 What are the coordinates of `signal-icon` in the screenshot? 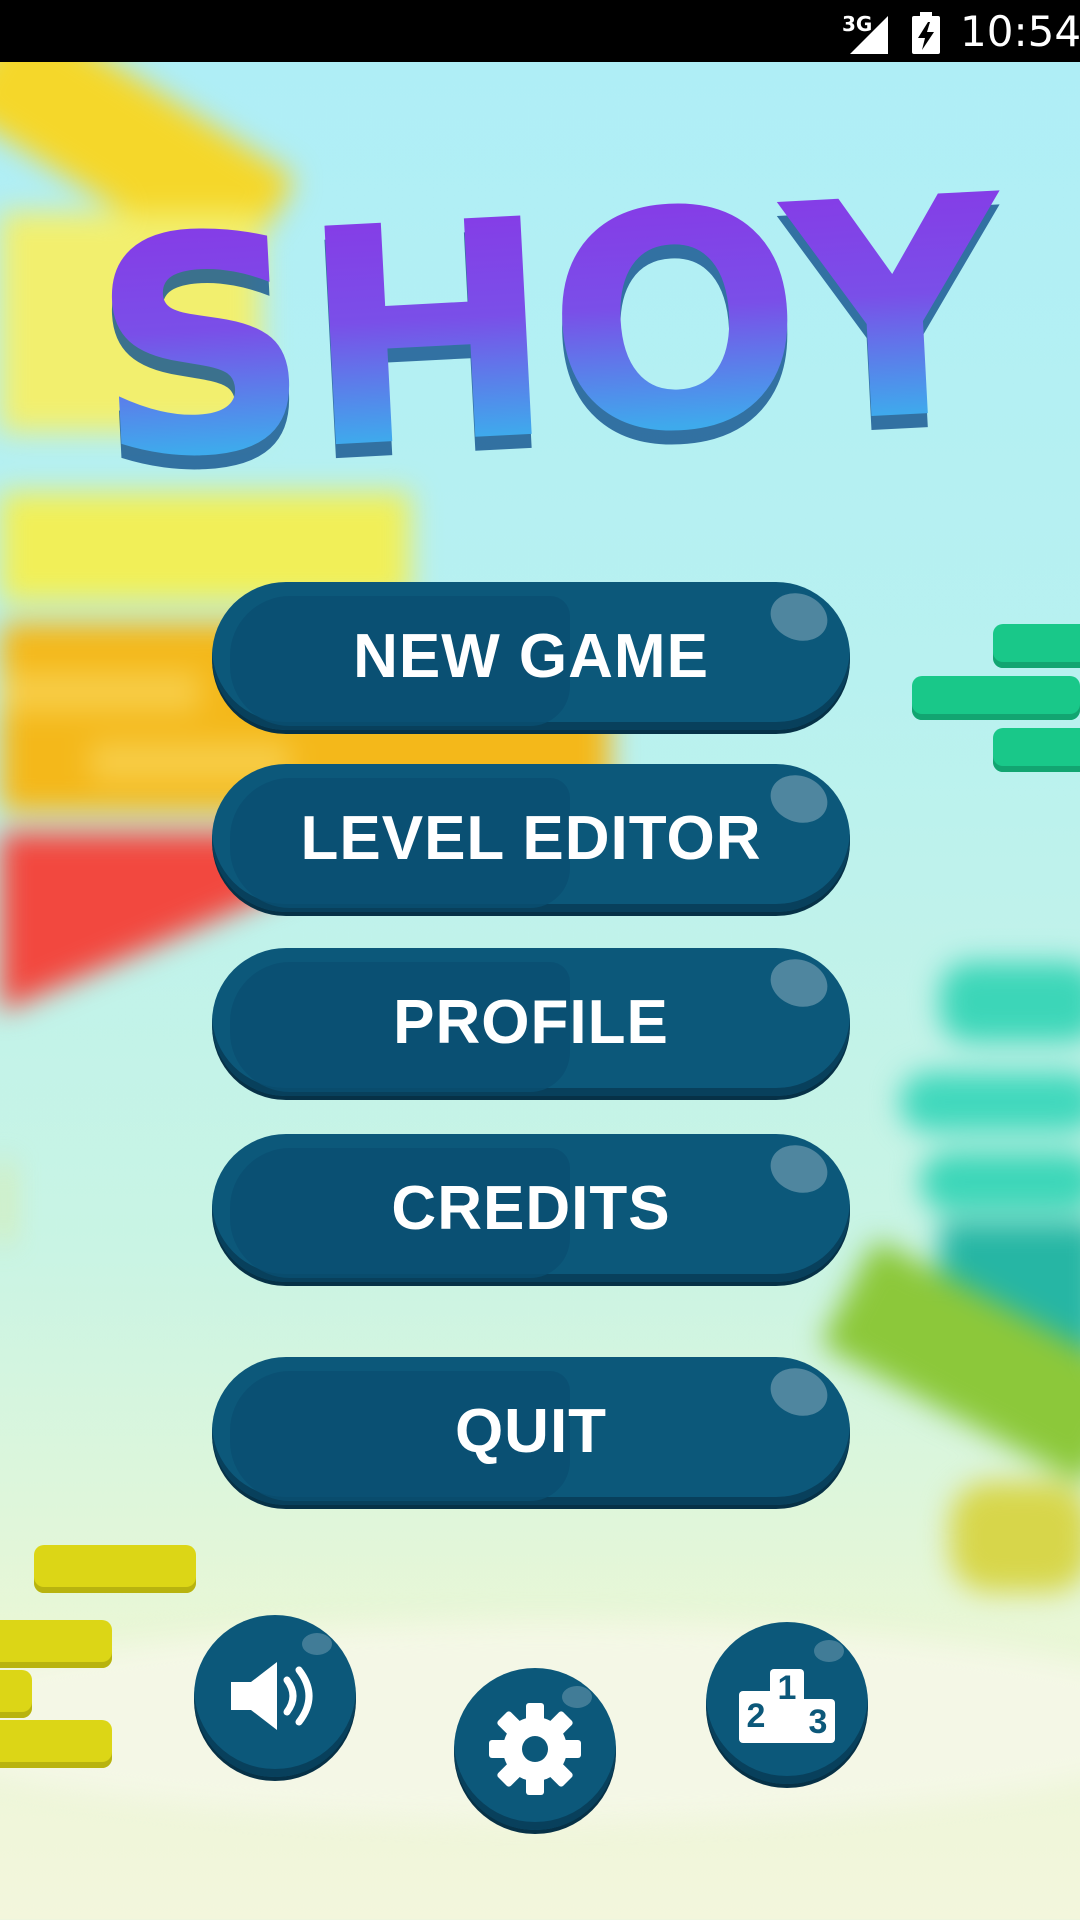 It's located at (869, 35).